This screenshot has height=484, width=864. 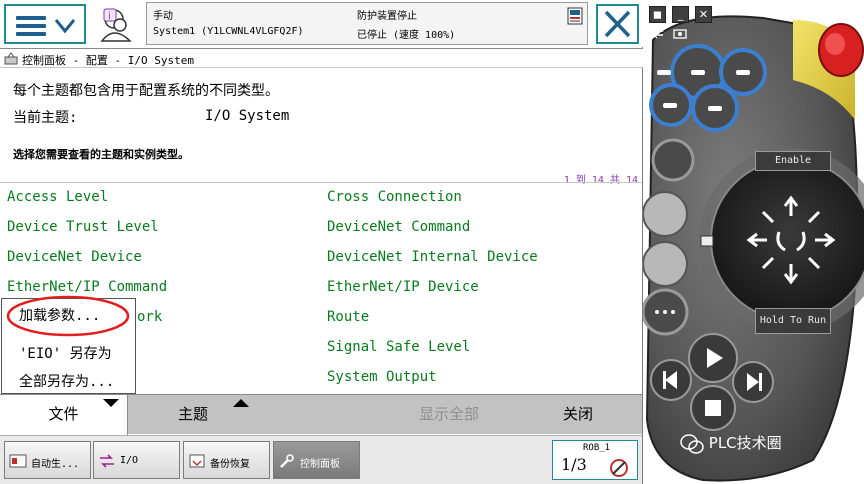 I want to click on quickset-button: ROB_1 1/3, so click(x=595, y=460).